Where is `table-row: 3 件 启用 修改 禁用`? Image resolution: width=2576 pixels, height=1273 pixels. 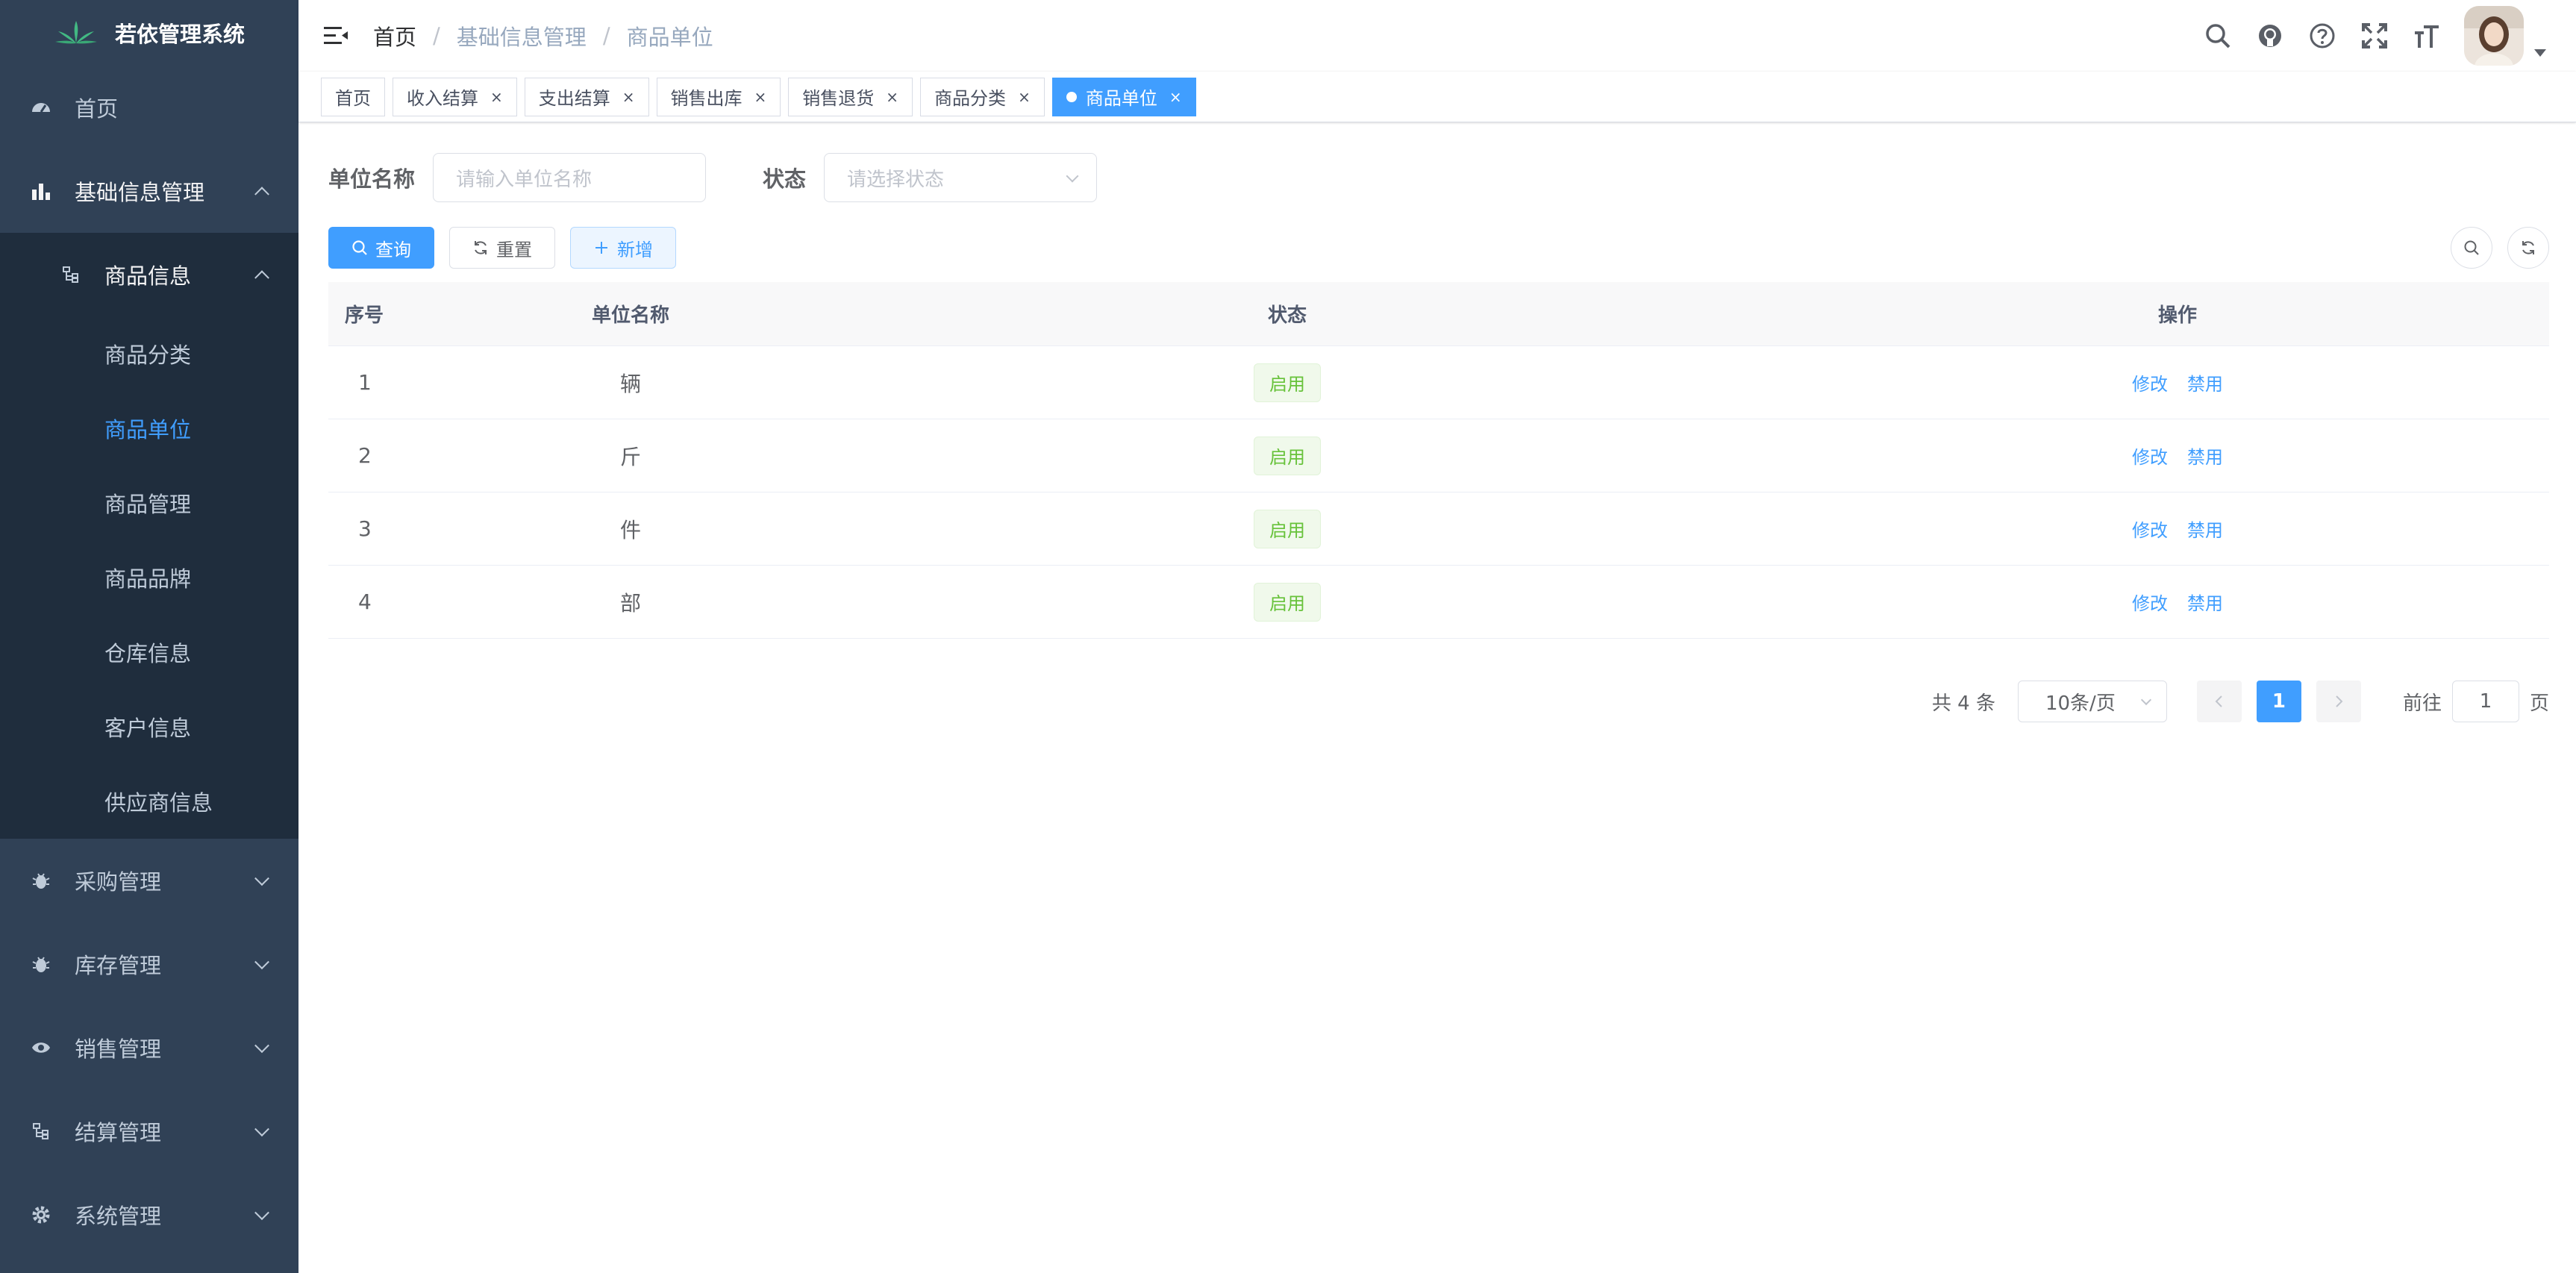 table-row: 3 件 启用 修改 禁用 is located at coordinates (1438, 529).